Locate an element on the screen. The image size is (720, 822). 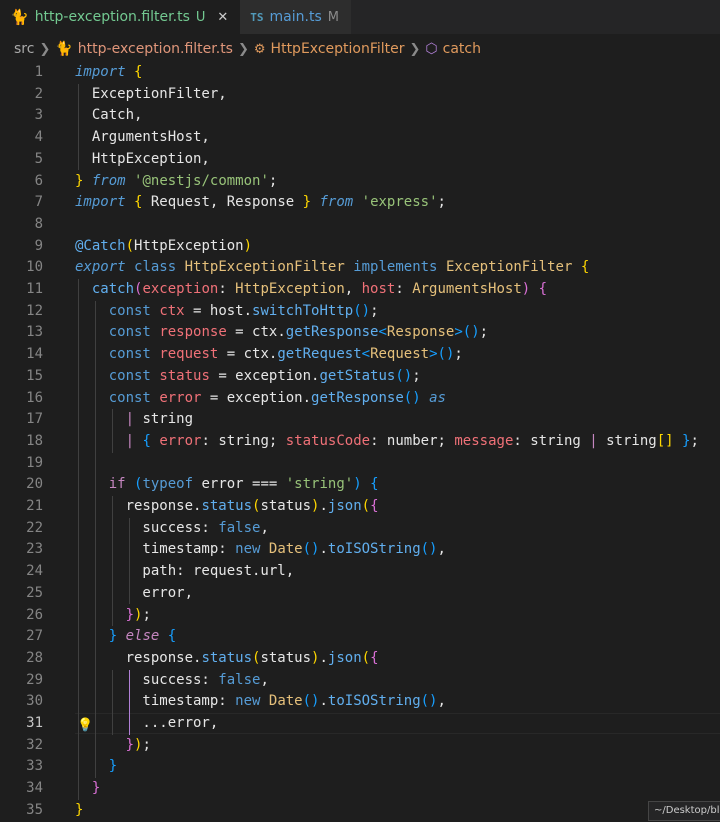
code-text: } is located at coordinates (79, 809).